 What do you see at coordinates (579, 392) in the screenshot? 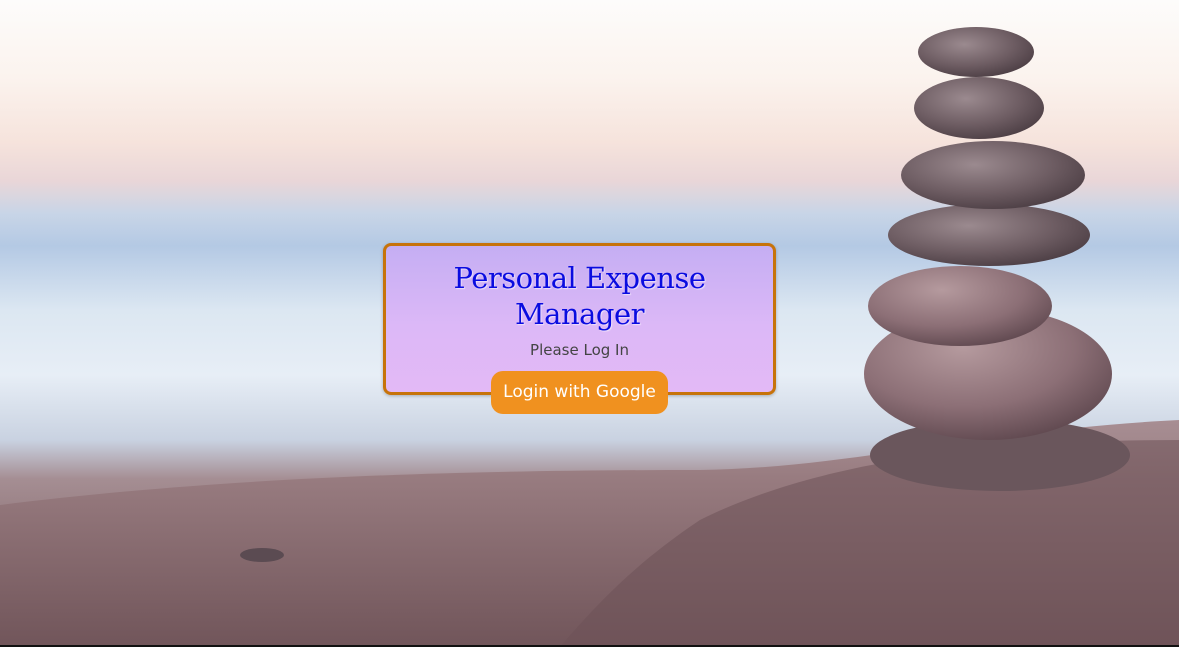
I see `login-with-google-button: Login with Google` at bounding box center [579, 392].